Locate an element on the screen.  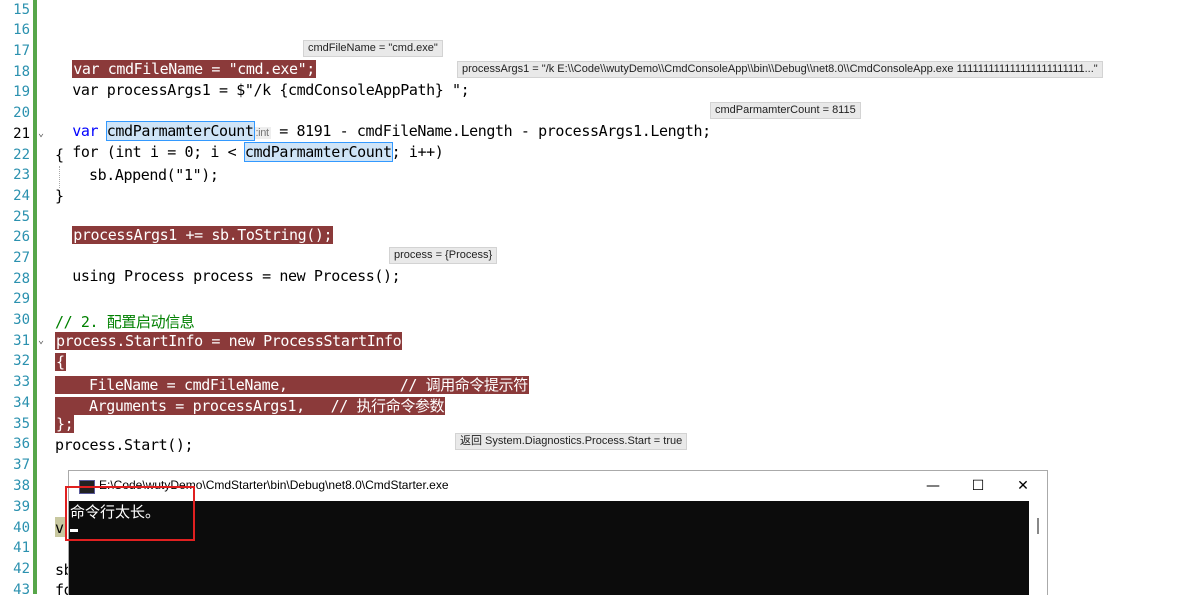
line-number: 23 is located at coordinates (21, 175).